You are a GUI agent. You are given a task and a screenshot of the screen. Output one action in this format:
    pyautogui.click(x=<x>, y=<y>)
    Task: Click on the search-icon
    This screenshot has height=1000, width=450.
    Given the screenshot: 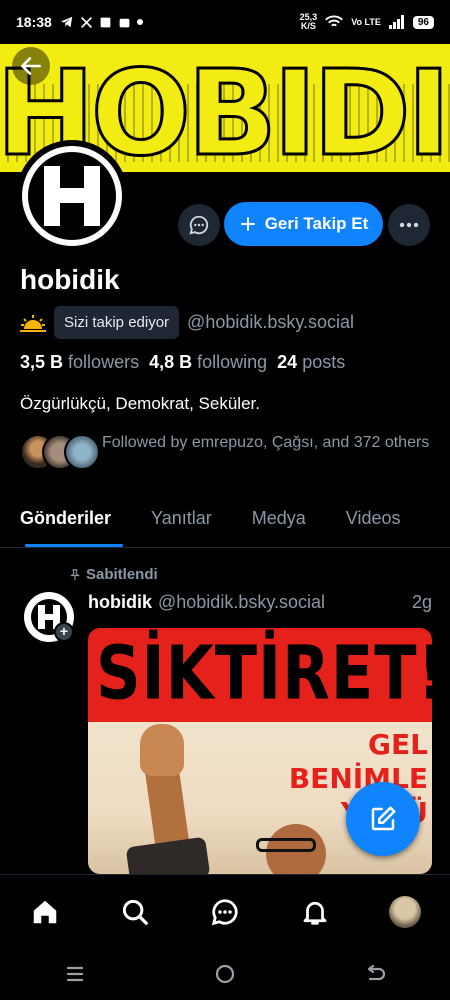 What is the action you would take?
    pyautogui.click(x=135, y=912)
    